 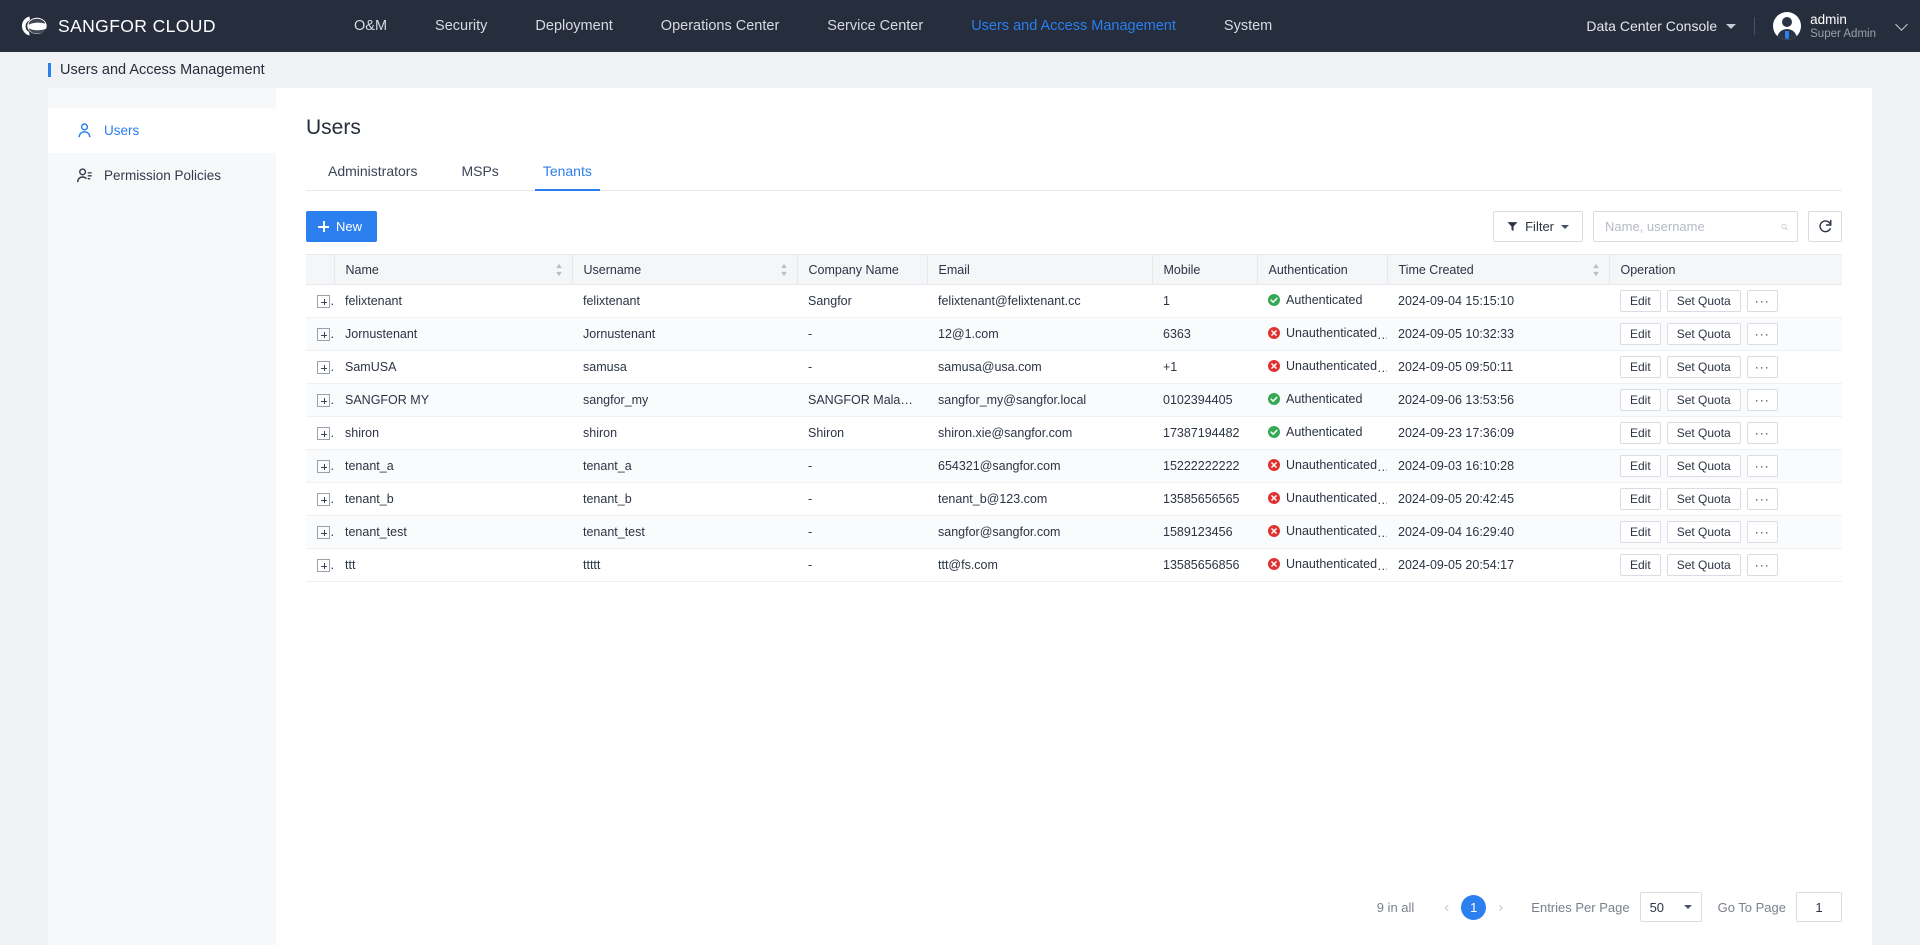 What do you see at coordinates (165, 26) in the screenshot?
I see `brand-logo-area: SANGFOR CLOUD` at bounding box center [165, 26].